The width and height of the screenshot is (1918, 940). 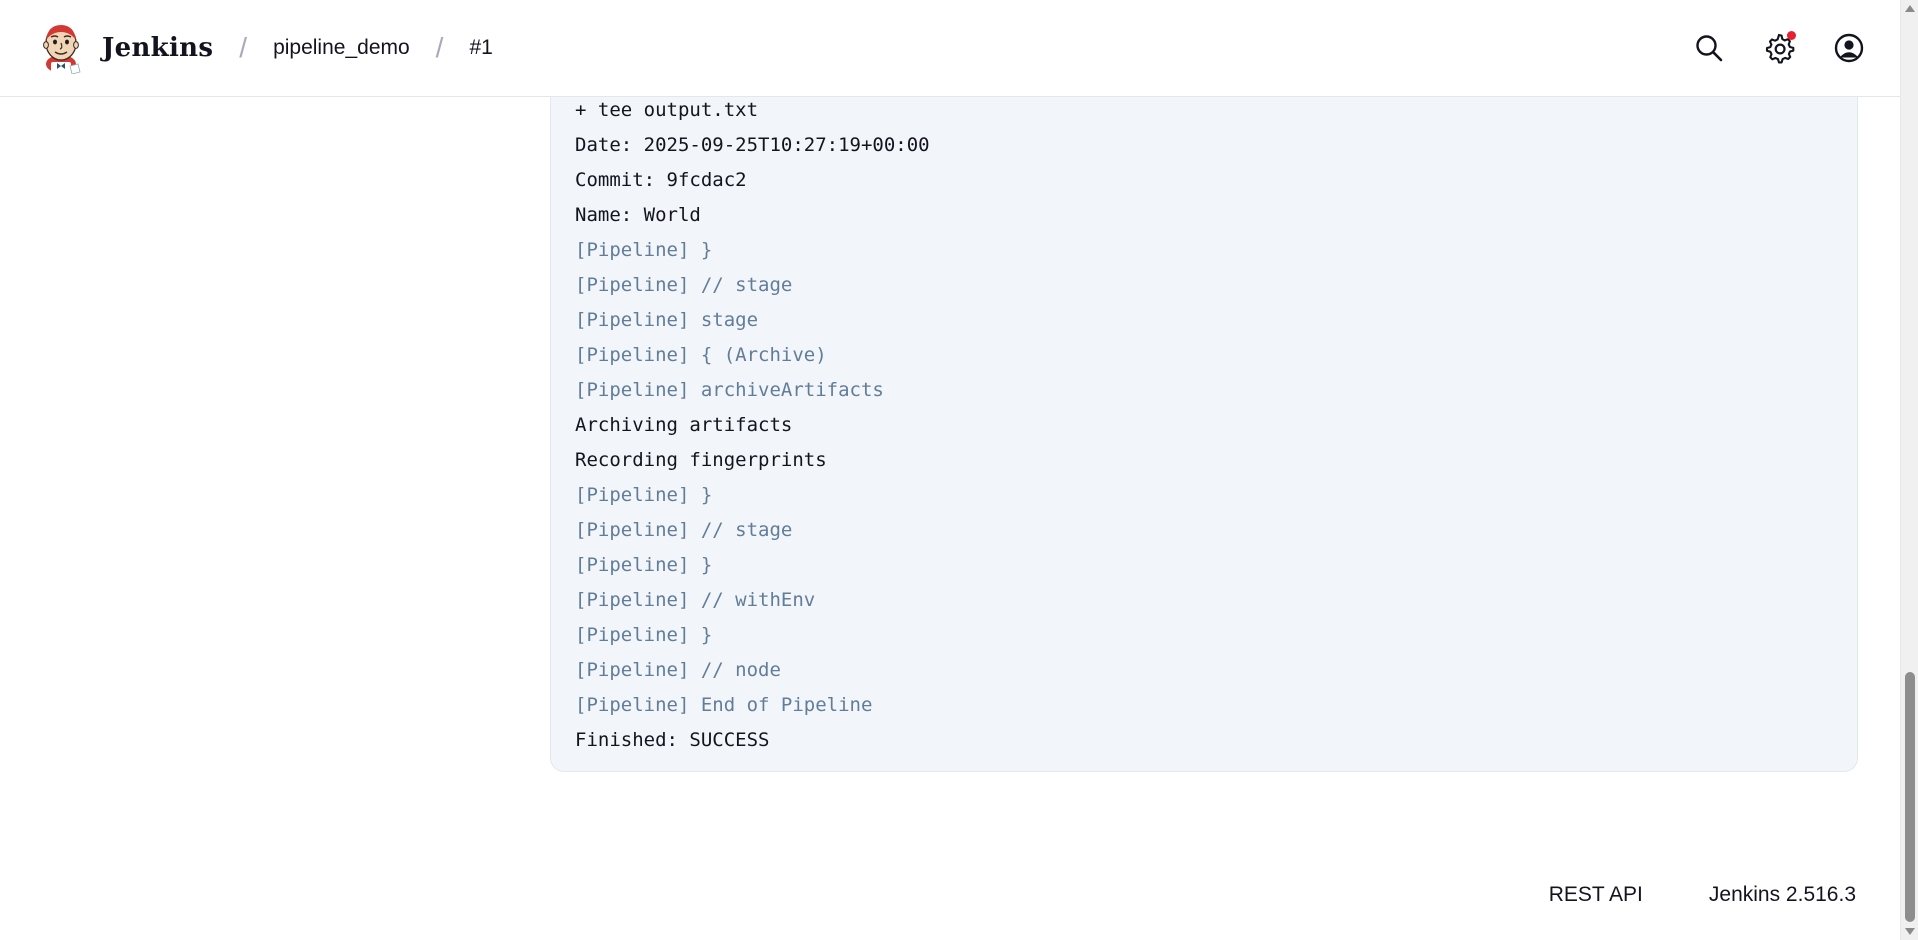 I want to click on search-button, so click(x=1709, y=48).